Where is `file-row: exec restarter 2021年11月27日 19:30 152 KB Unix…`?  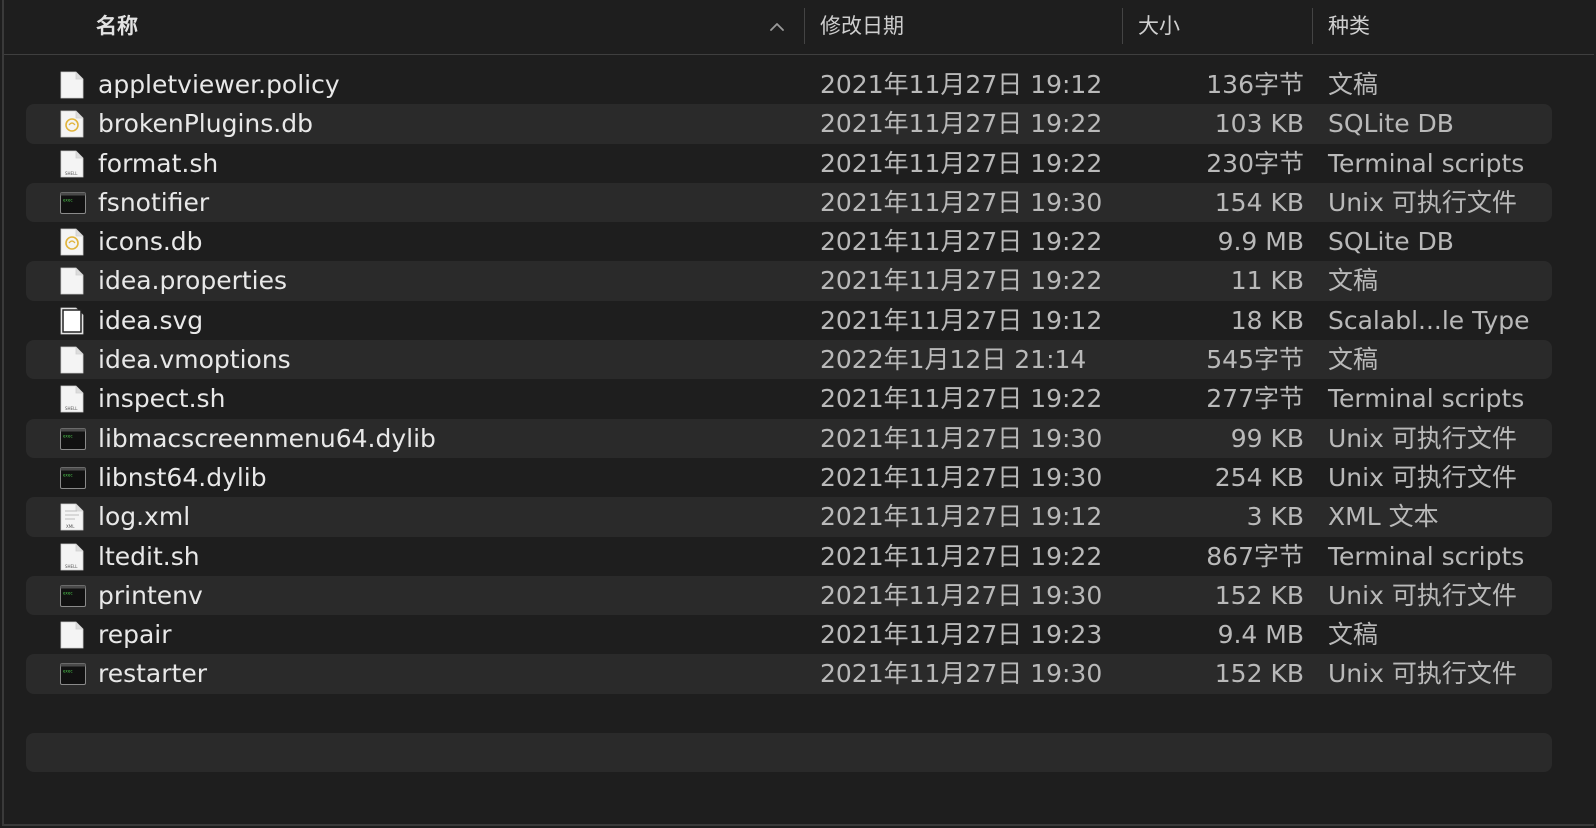
file-row: exec restarter 2021年11月27日 19:30 152 KB Unix… is located at coordinates (789, 674).